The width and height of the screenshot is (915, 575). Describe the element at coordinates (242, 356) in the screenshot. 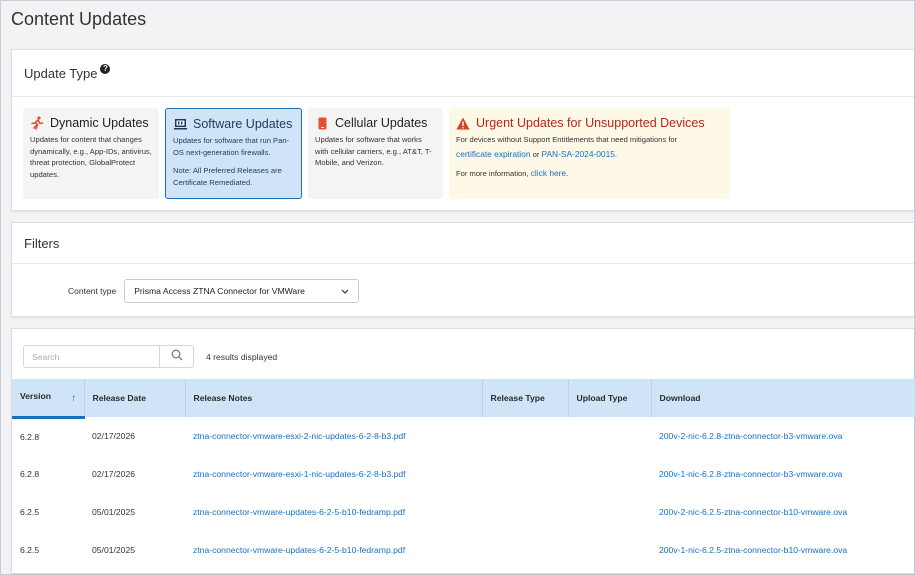

I see `result-count: 4 results displayed` at that location.